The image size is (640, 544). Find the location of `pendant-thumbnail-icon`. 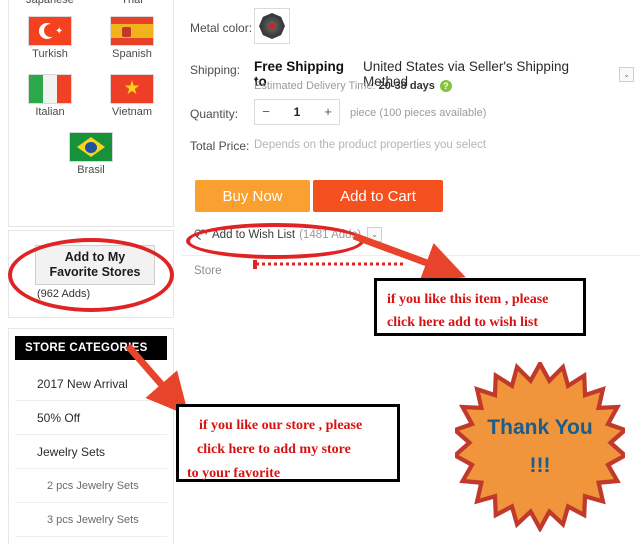

pendant-thumbnail-icon is located at coordinates (272, 26).